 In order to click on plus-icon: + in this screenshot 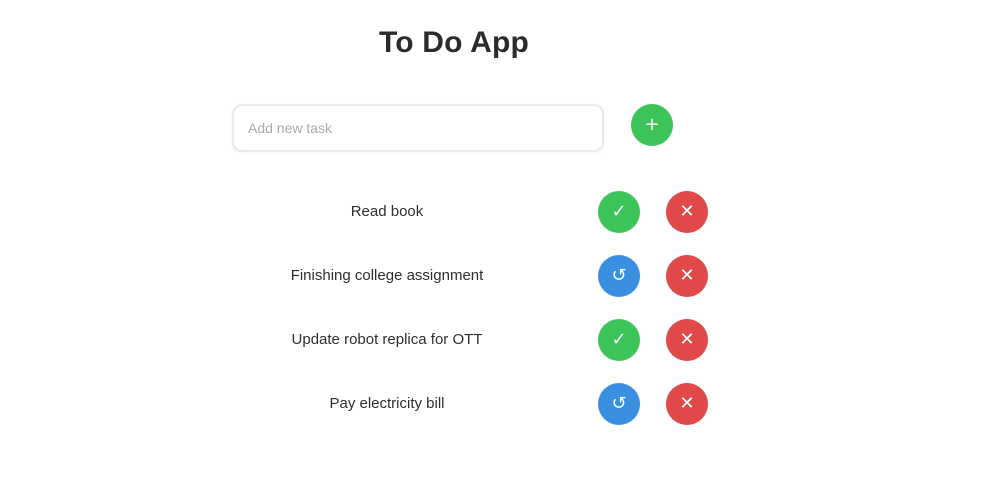, I will do `click(652, 124)`.